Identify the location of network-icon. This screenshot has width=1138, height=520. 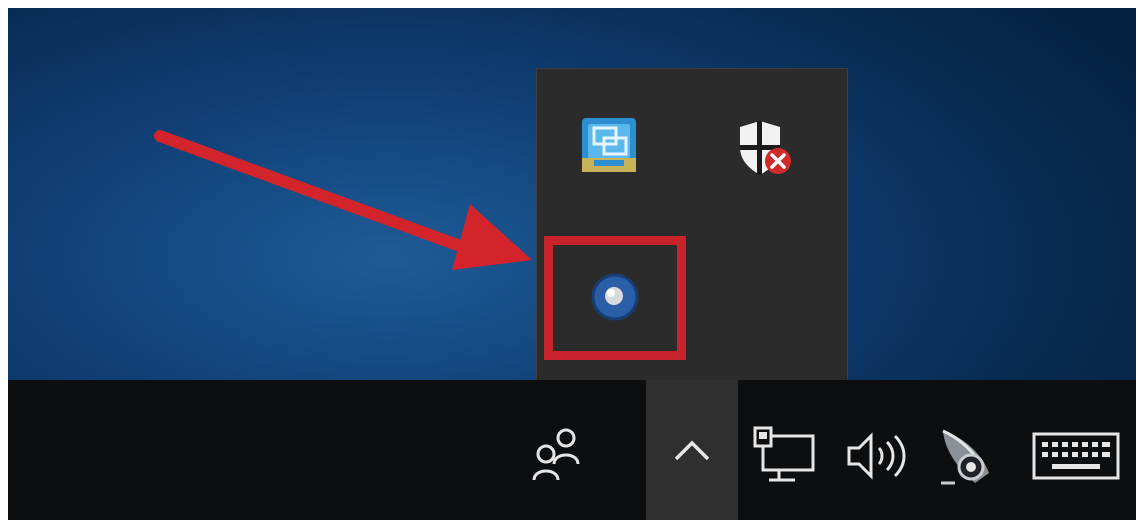
(784, 456).